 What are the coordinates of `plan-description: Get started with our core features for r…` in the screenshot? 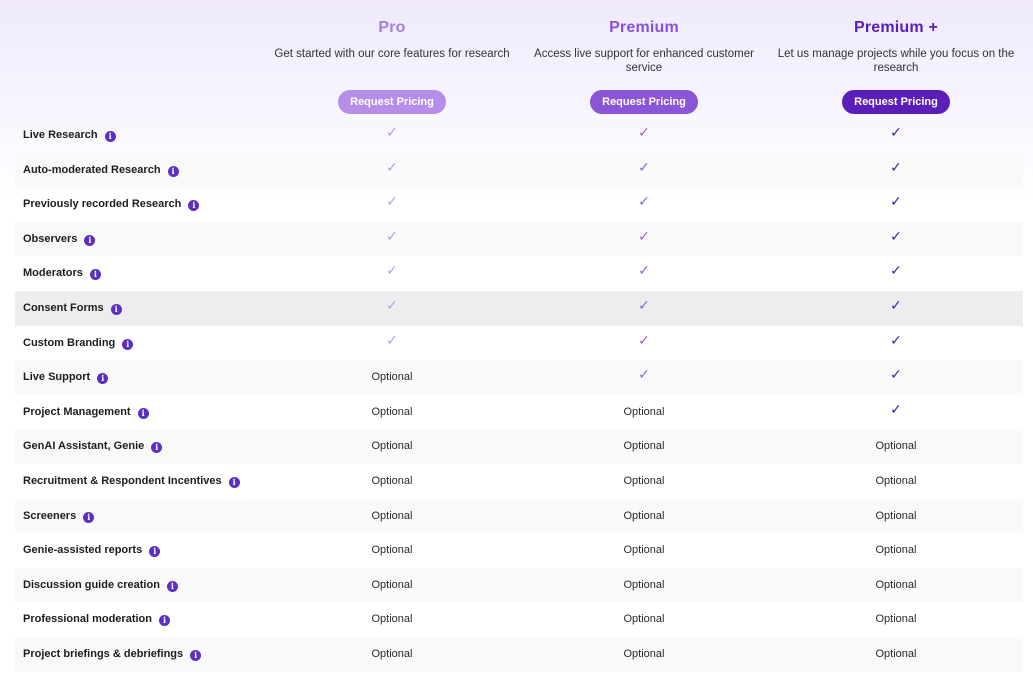 It's located at (392, 54).